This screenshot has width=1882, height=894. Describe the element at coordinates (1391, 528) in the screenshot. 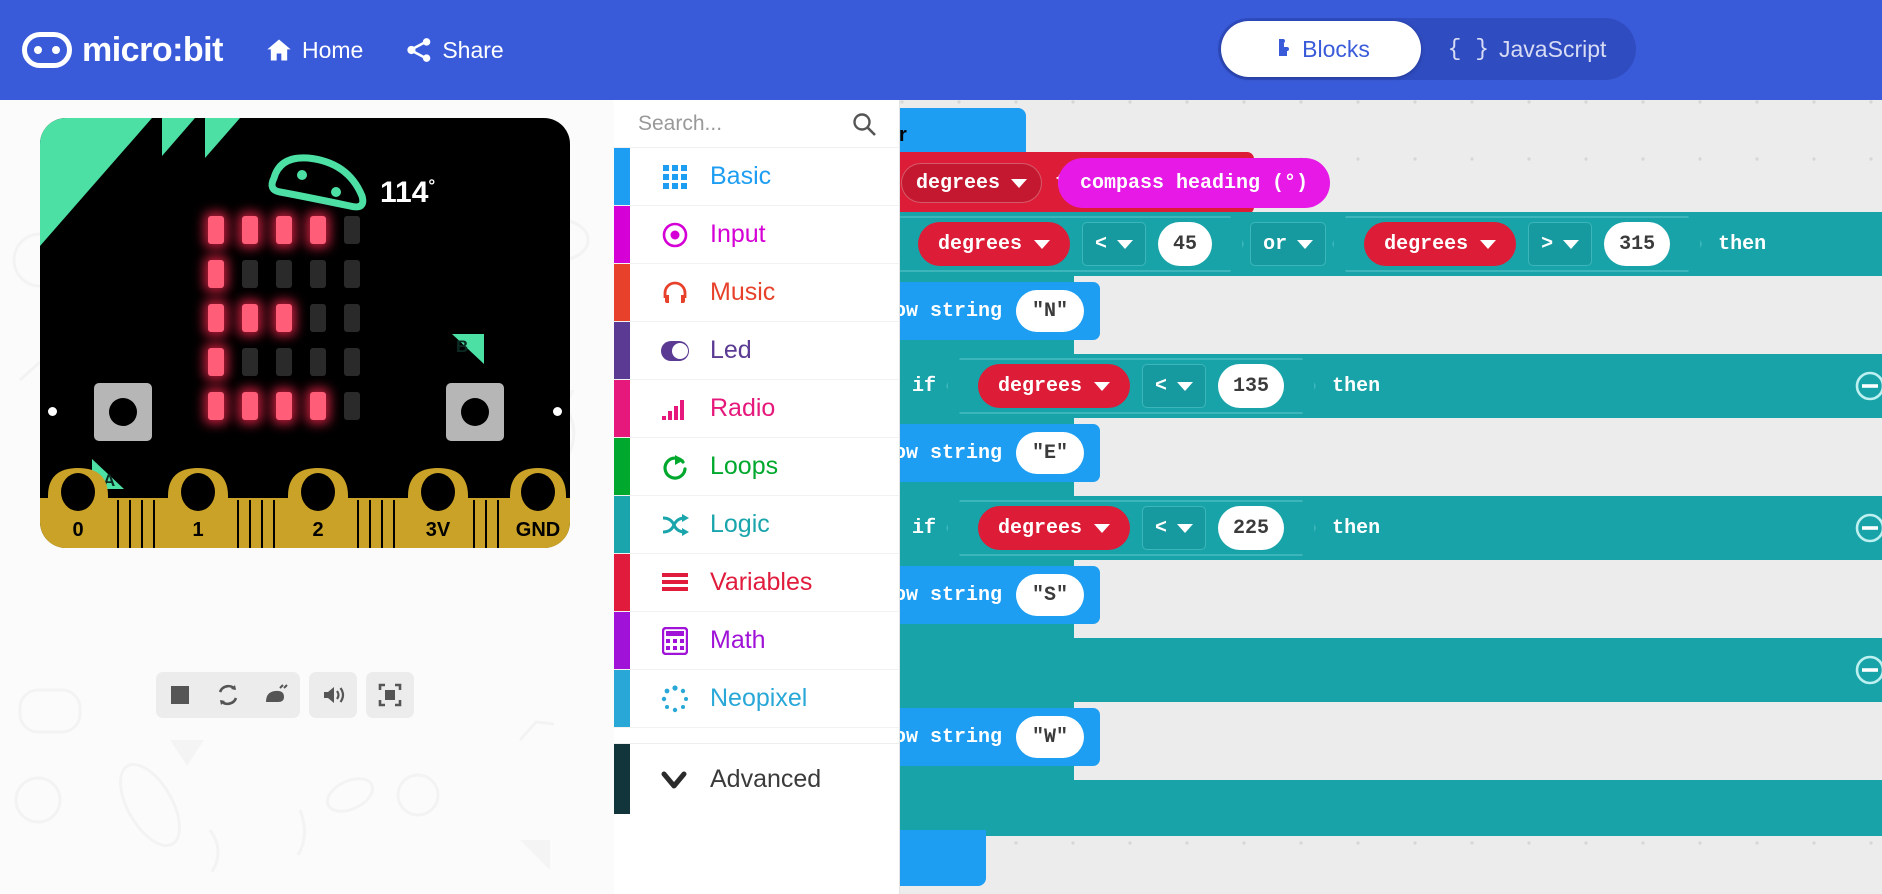

I see `conditional-header-row: else if degrees < 225 then` at that location.